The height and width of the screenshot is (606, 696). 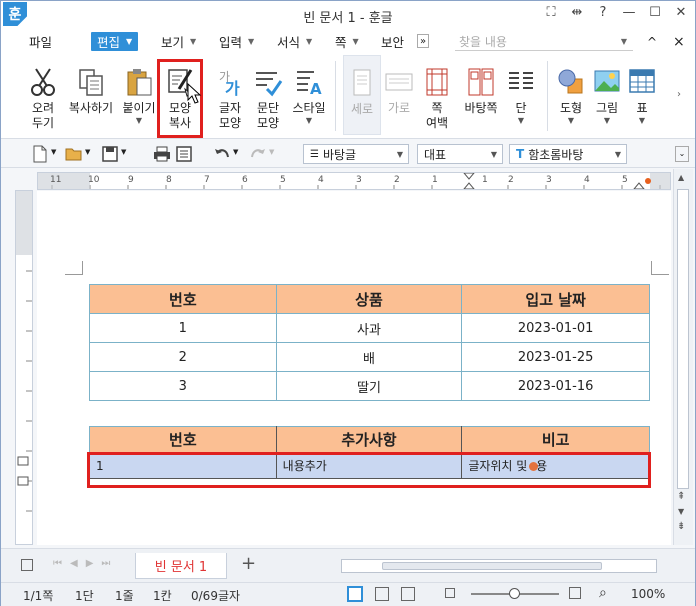 I want to click on menu-page: 쪽 ▼, so click(x=347, y=41).